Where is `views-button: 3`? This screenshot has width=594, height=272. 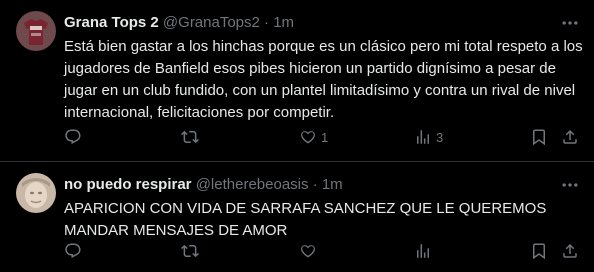 views-button: 3 is located at coordinates (428, 137).